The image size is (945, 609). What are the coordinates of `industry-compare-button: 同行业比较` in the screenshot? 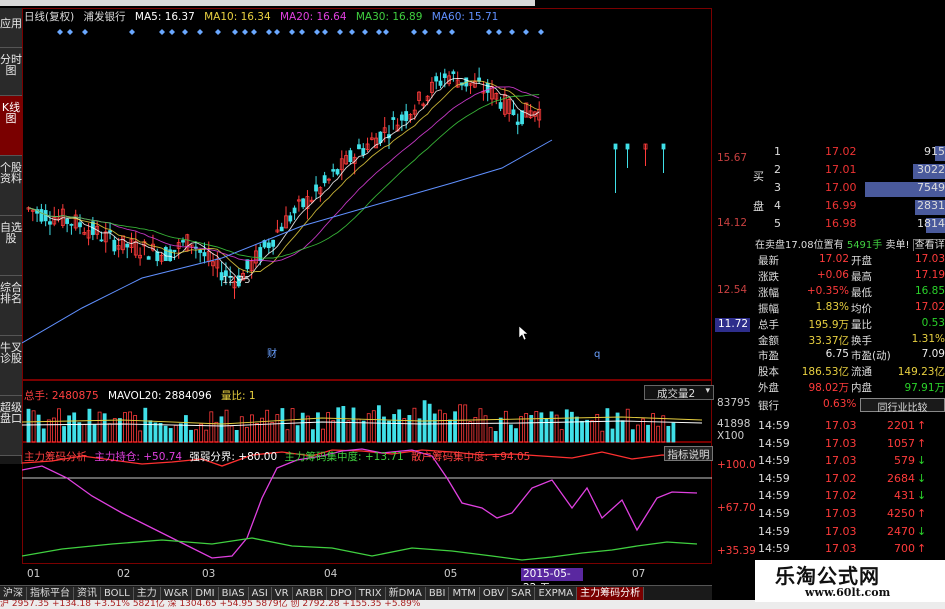 It's located at (902, 406).